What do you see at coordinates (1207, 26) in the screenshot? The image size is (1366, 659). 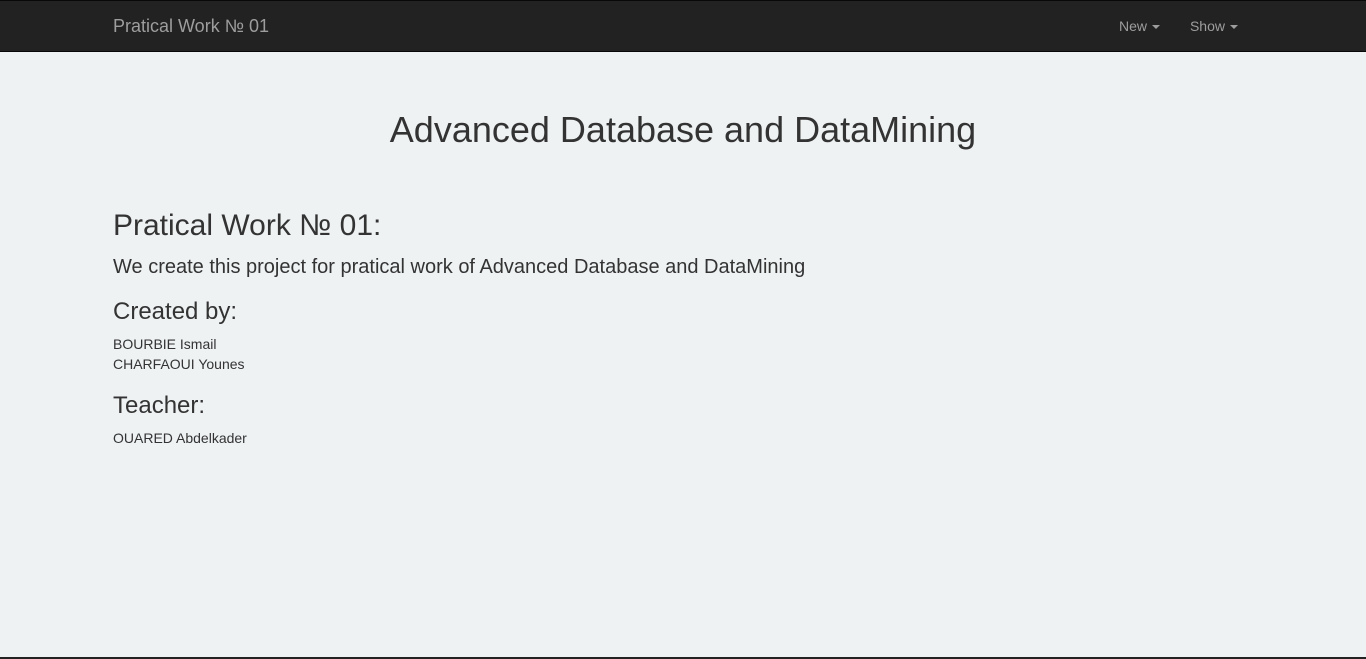 I see `show-dropdown-label: Show` at bounding box center [1207, 26].